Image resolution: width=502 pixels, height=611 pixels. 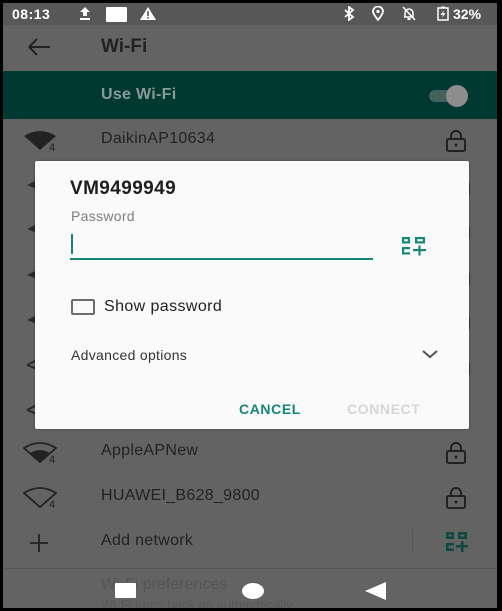 I want to click on wifi-signal-low-icon: 4, so click(x=40, y=499).